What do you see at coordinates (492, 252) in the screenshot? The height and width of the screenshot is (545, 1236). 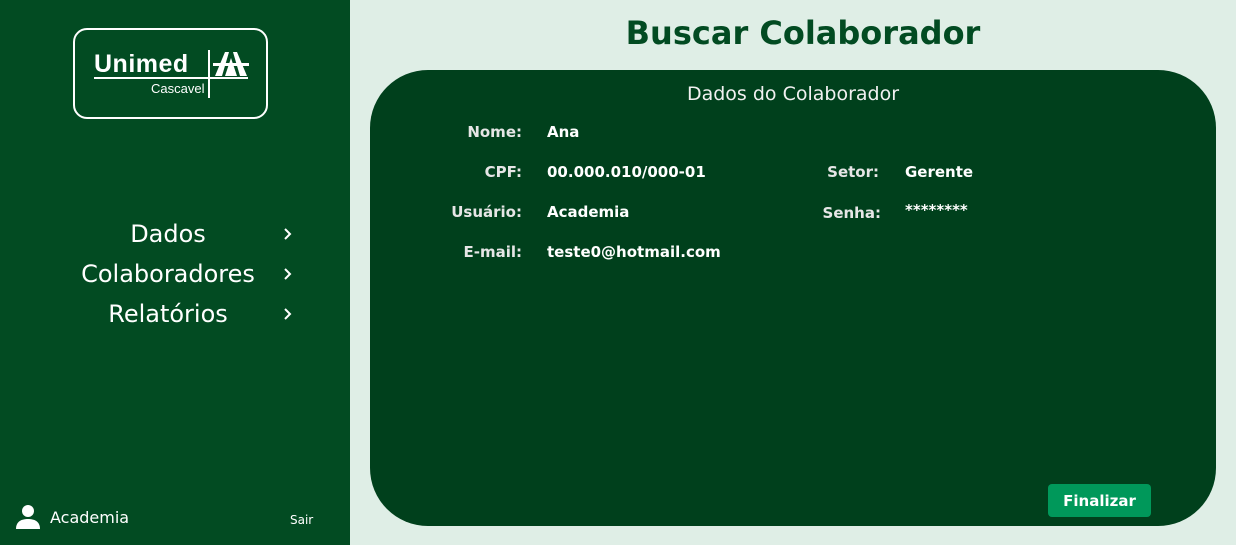 I see `email-label: E-mail:` at bounding box center [492, 252].